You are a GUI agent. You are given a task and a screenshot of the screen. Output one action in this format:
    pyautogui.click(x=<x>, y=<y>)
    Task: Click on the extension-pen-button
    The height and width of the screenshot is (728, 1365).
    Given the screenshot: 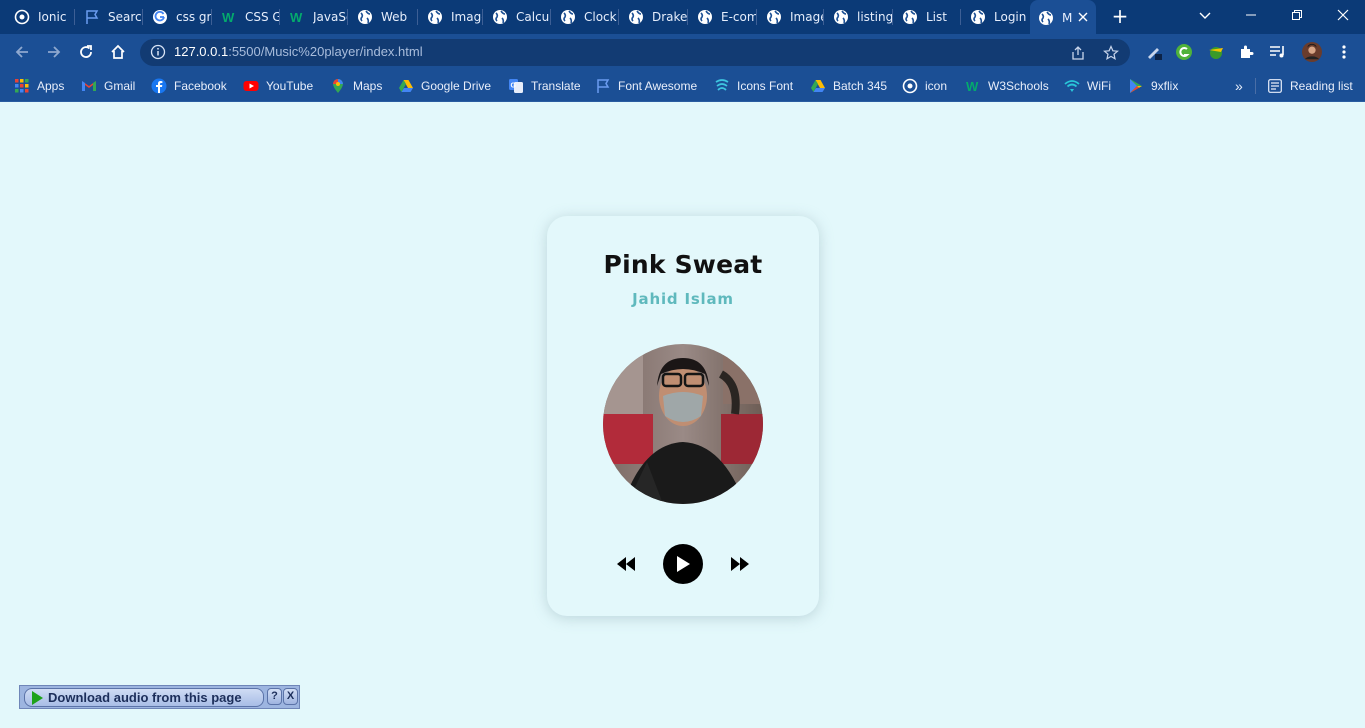 What is the action you would take?
    pyautogui.click(x=1154, y=52)
    